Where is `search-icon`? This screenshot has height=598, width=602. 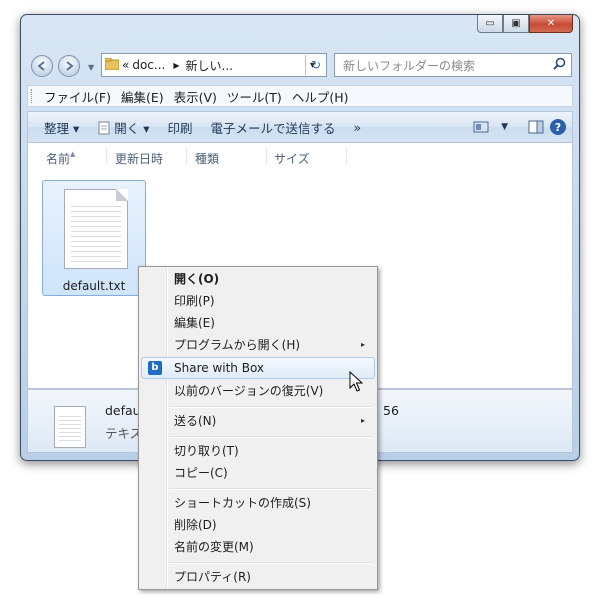
search-icon is located at coordinates (559, 65).